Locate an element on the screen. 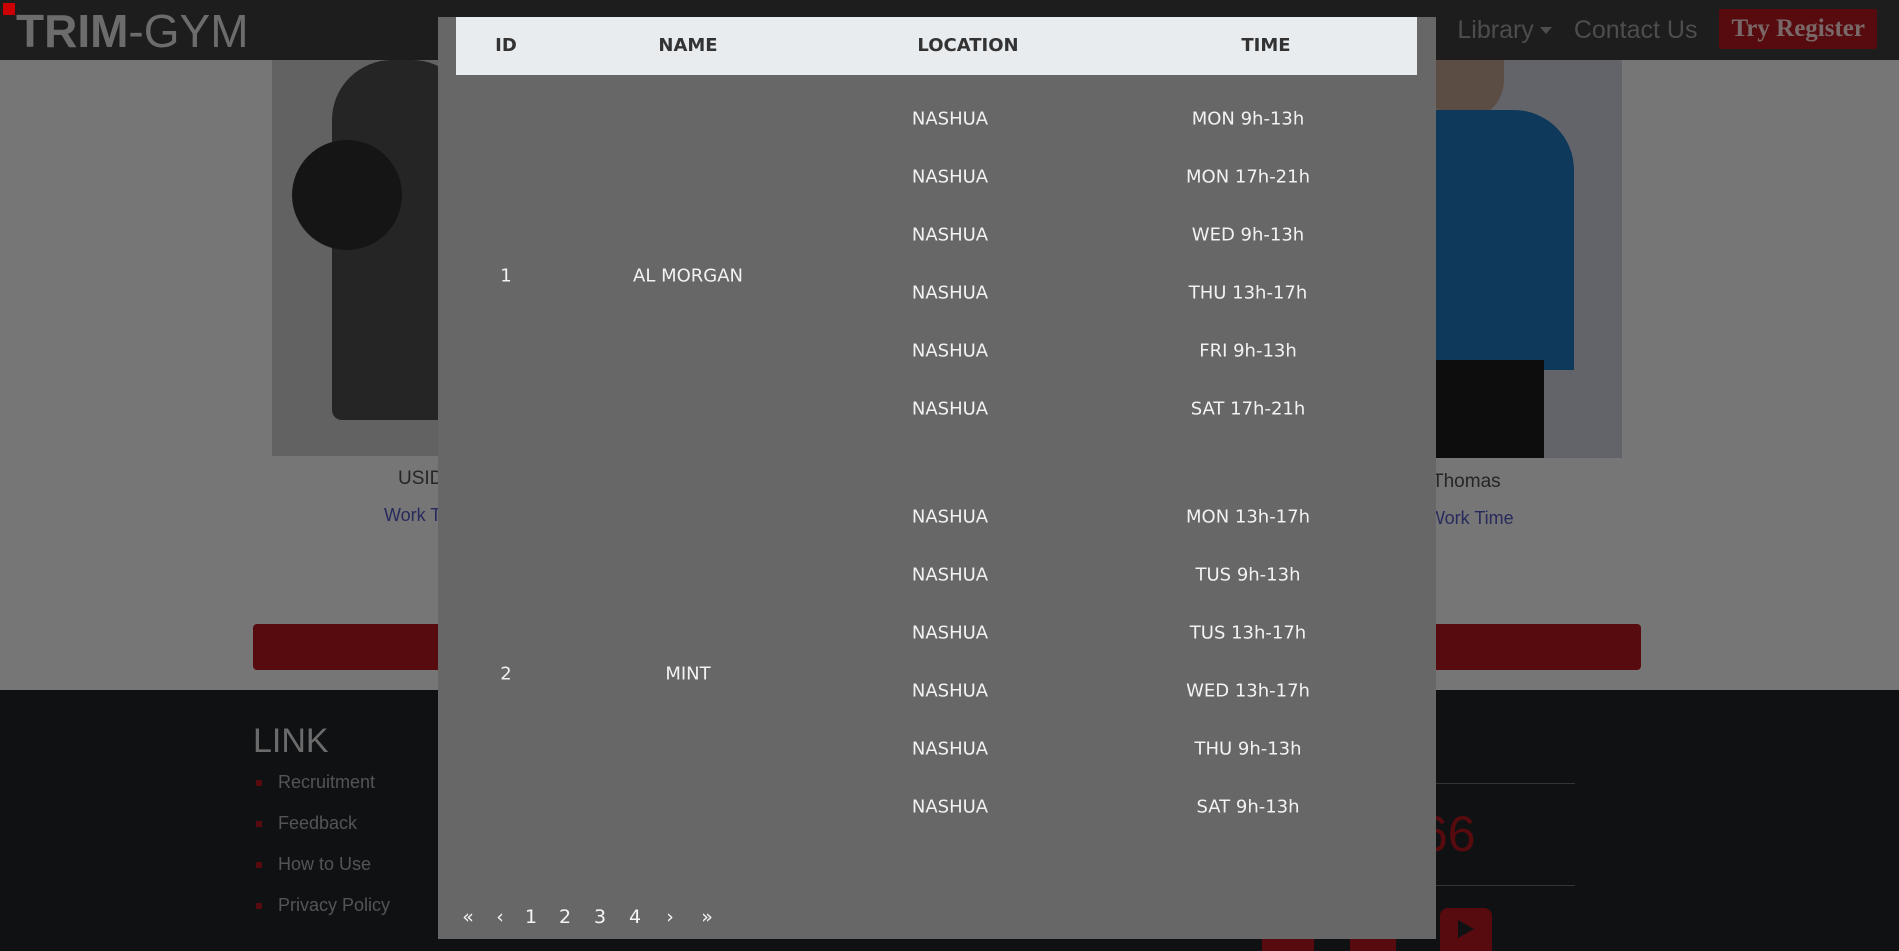 The width and height of the screenshot is (1899, 951). page-3-button: 3 is located at coordinates (600, 917).